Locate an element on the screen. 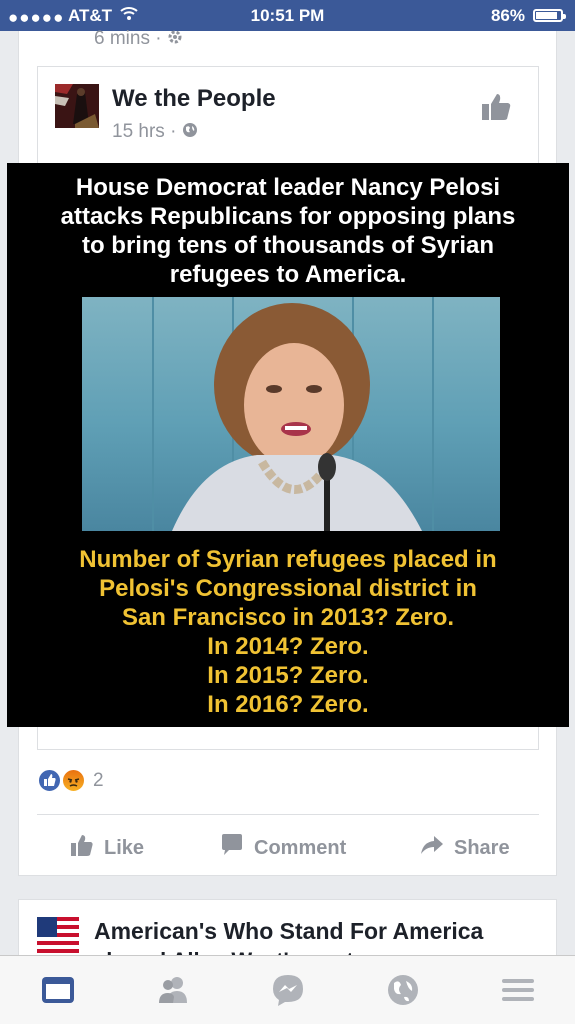  messenger-icon is located at coordinates (288, 990).